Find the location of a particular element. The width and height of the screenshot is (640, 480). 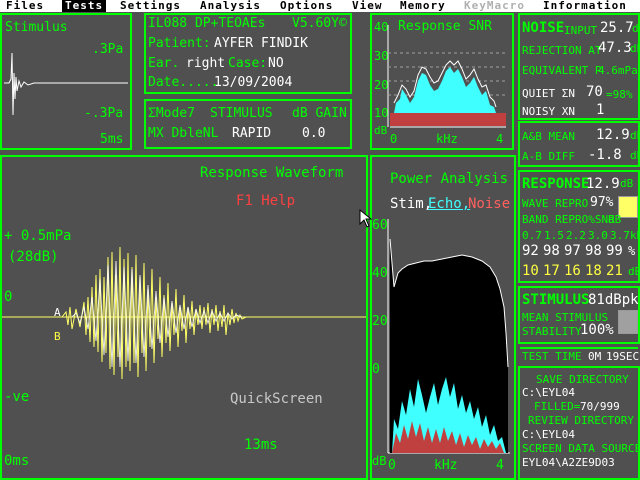

band-snr-unit: dB is located at coordinates (634, 271).